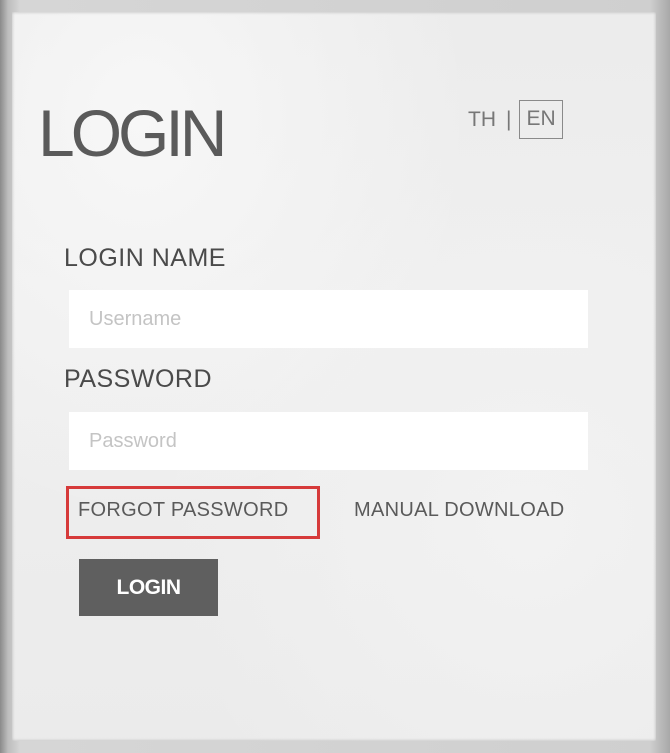 This screenshot has width=670, height=753. Describe the element at coordinates (328, 441) in the screenshot. I see `password-input` at that location.